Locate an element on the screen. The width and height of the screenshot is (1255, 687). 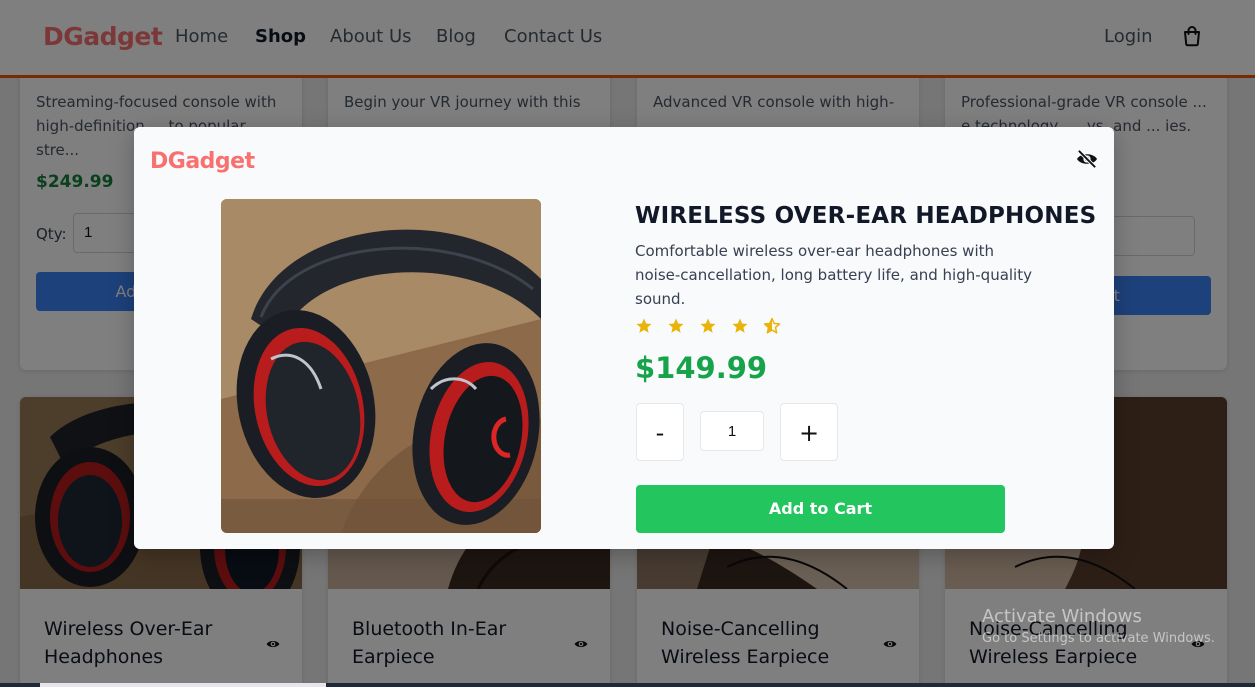
product-title: WIRELESS OVER-EAR HEADPHONES is located at coordinates (866, 216).